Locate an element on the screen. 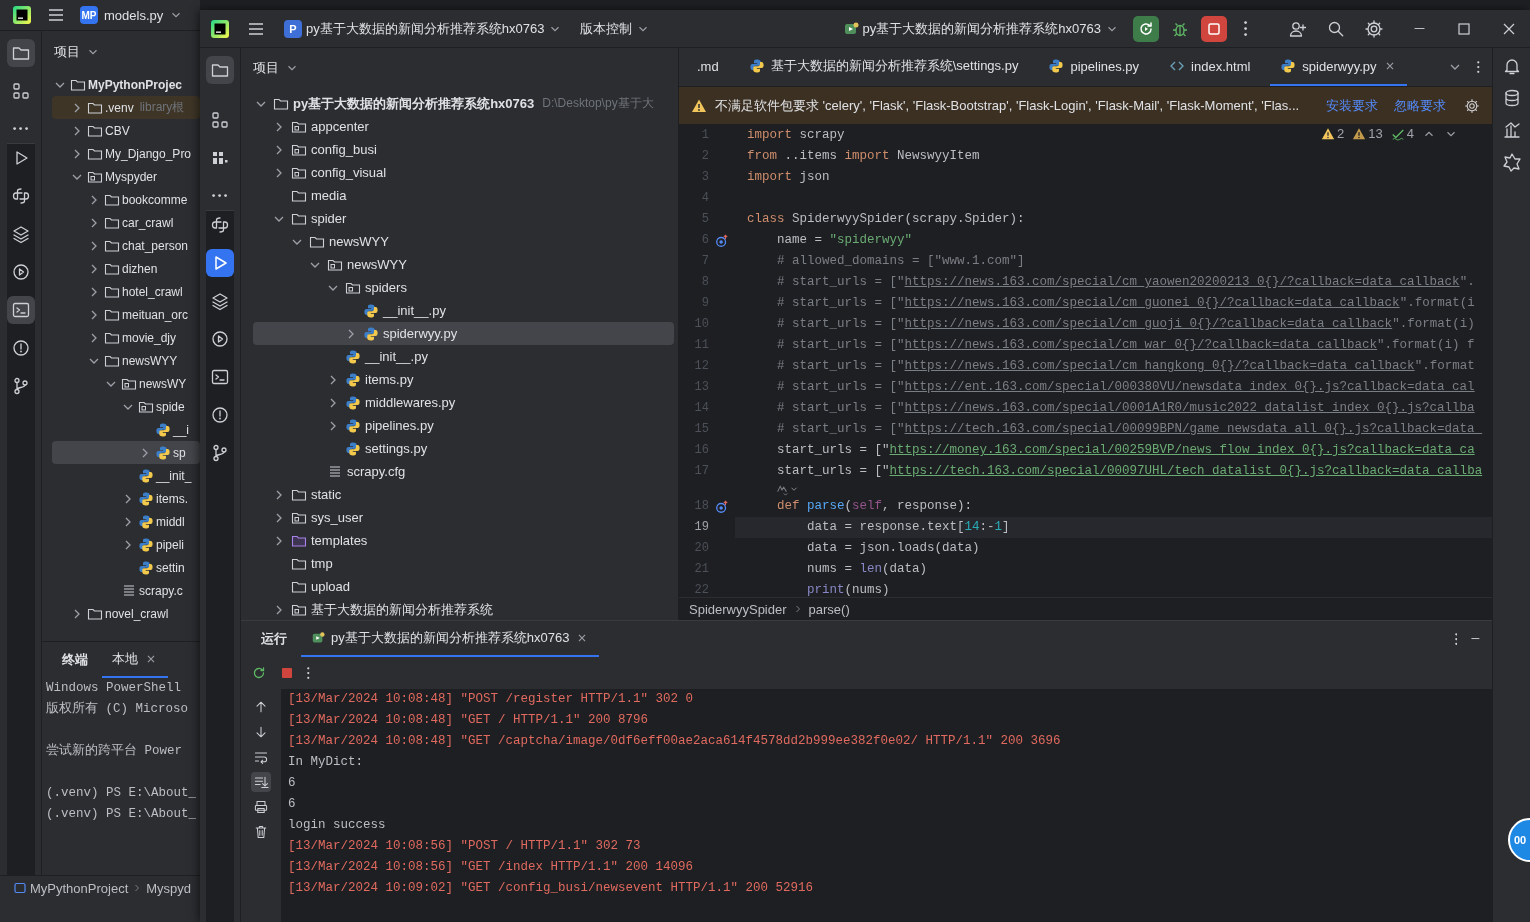 The height and width of the screenshot is (922, 1530). tree-item: bookcomme is located at coordinates (126, 199).